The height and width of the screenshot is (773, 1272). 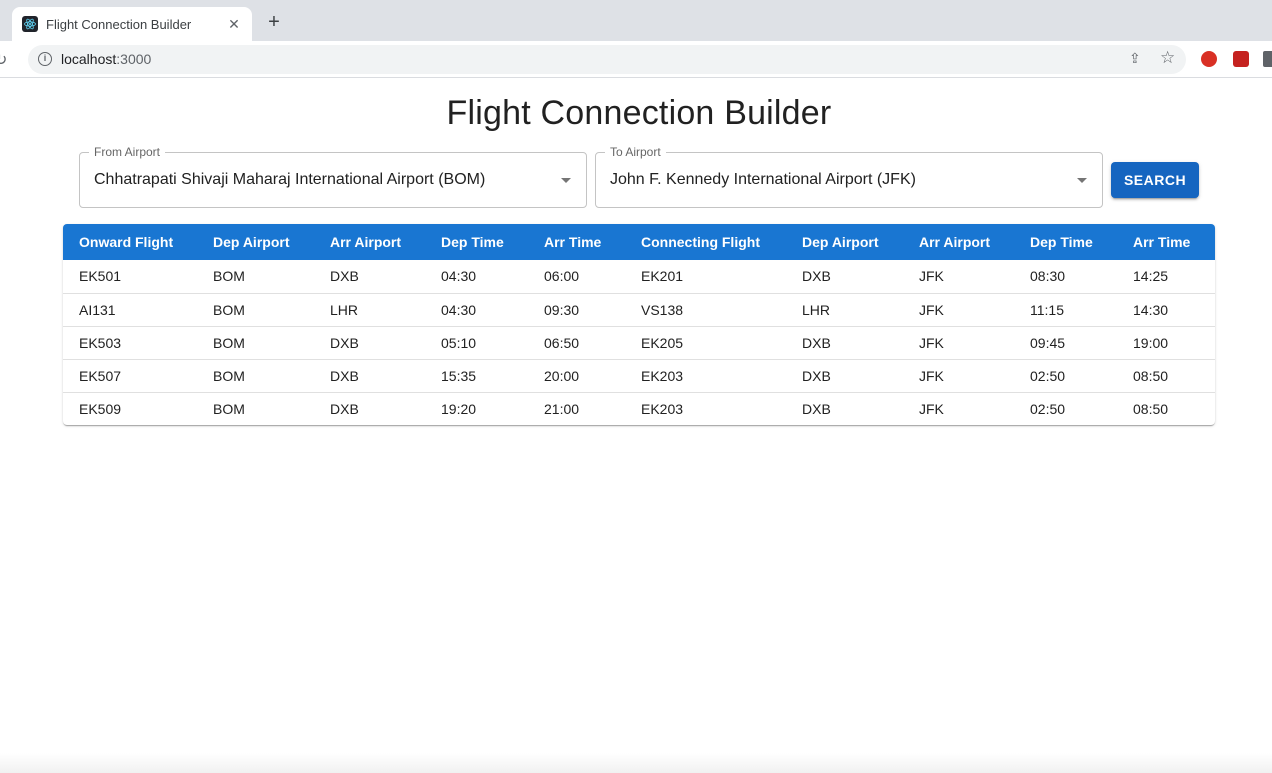 I want to click on table-cell: 11:15, so click(x=1047, y=309).